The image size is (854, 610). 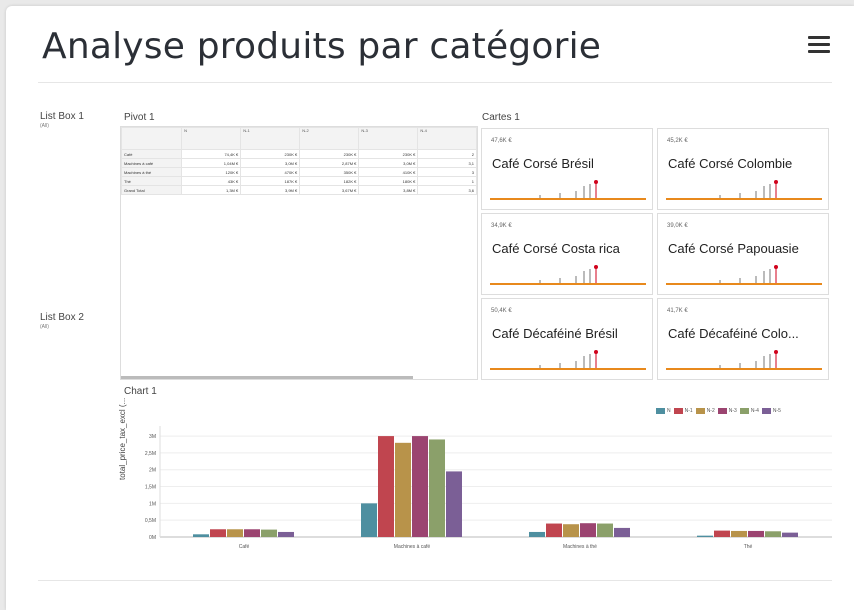 I want to click on y-tick-label: 1M, so click(x=152, y=504).